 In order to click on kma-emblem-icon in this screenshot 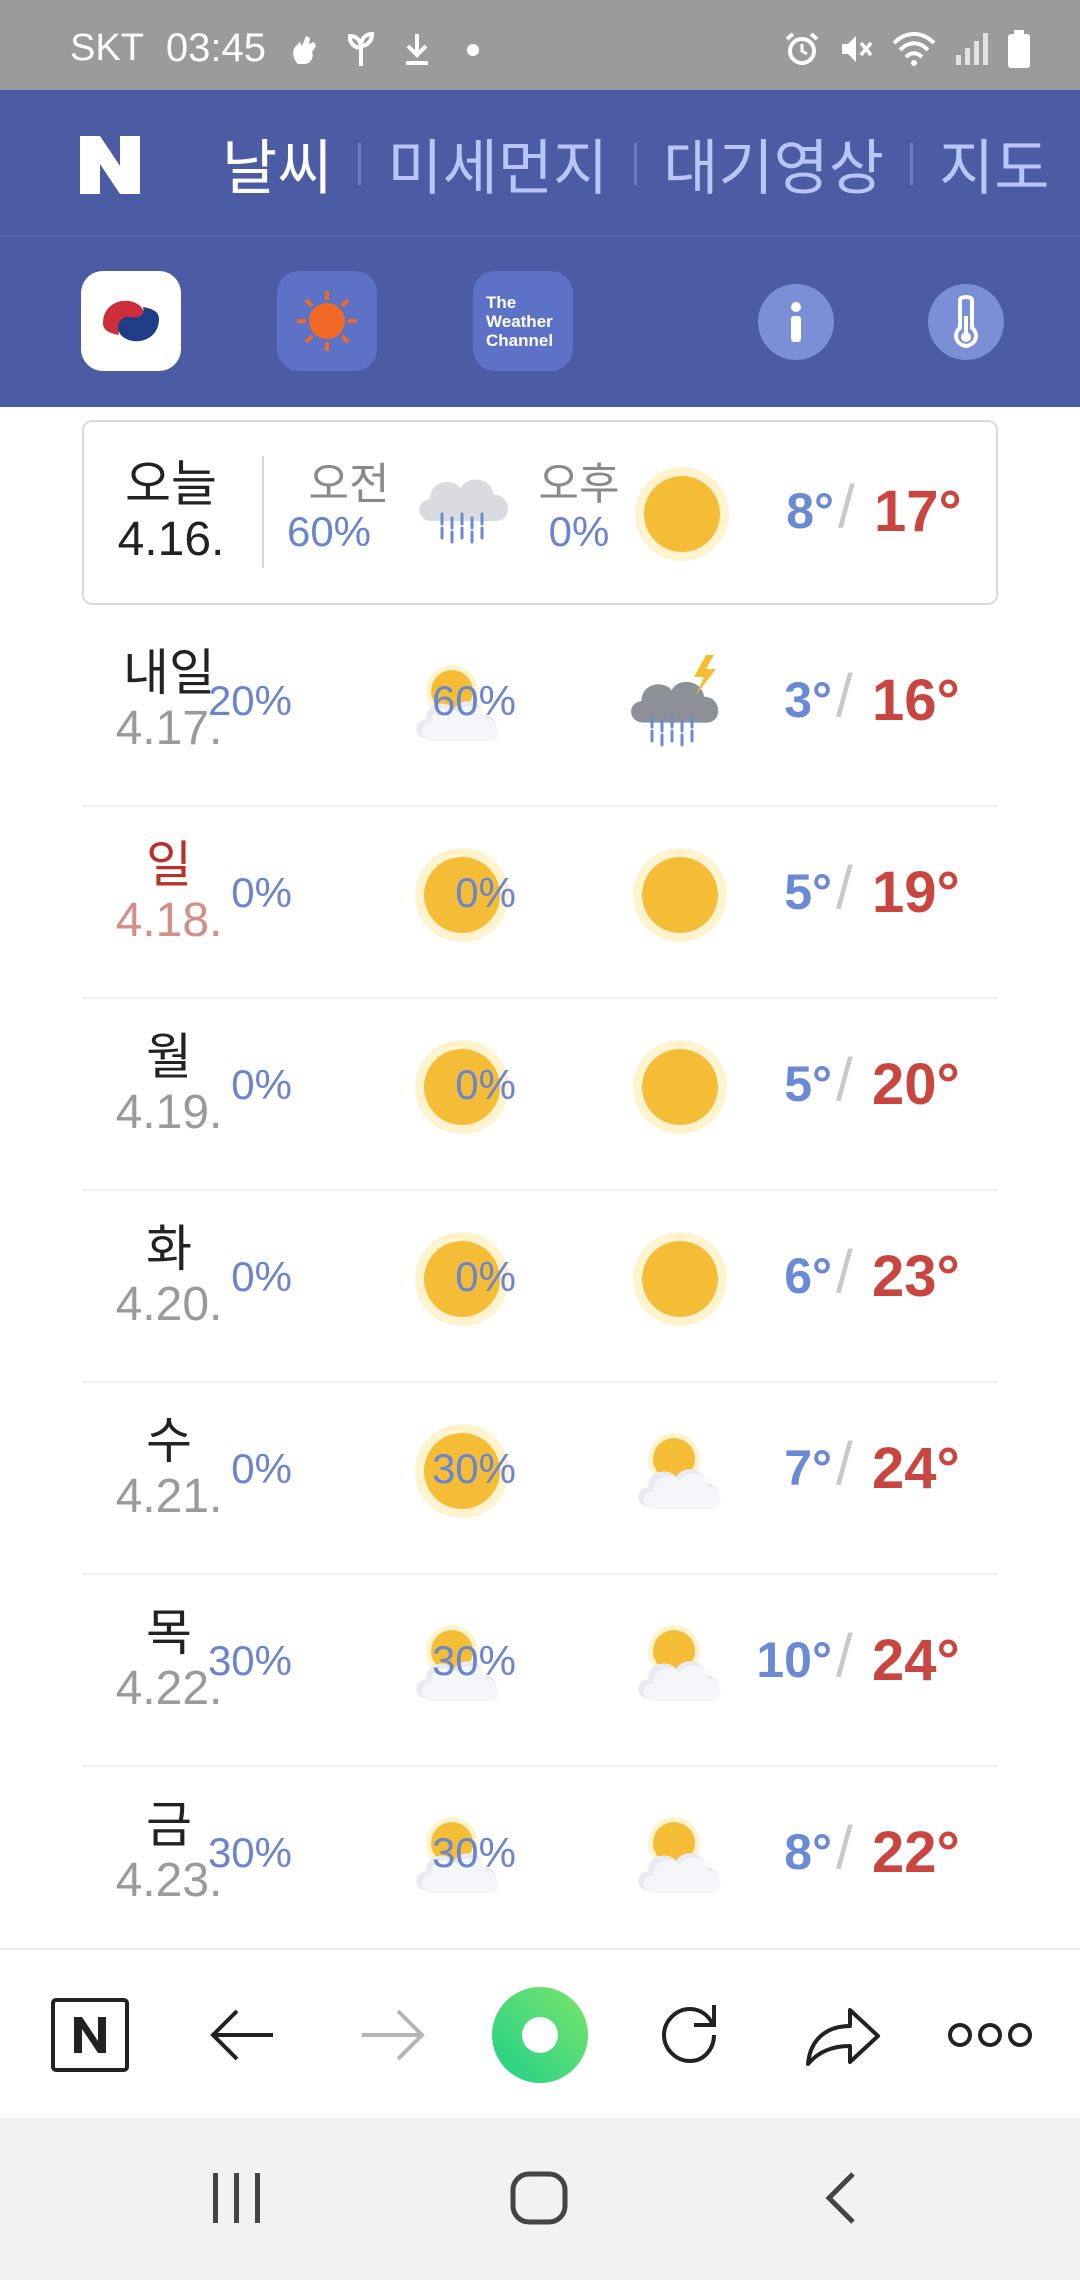, I will do `click(131, 321)`.